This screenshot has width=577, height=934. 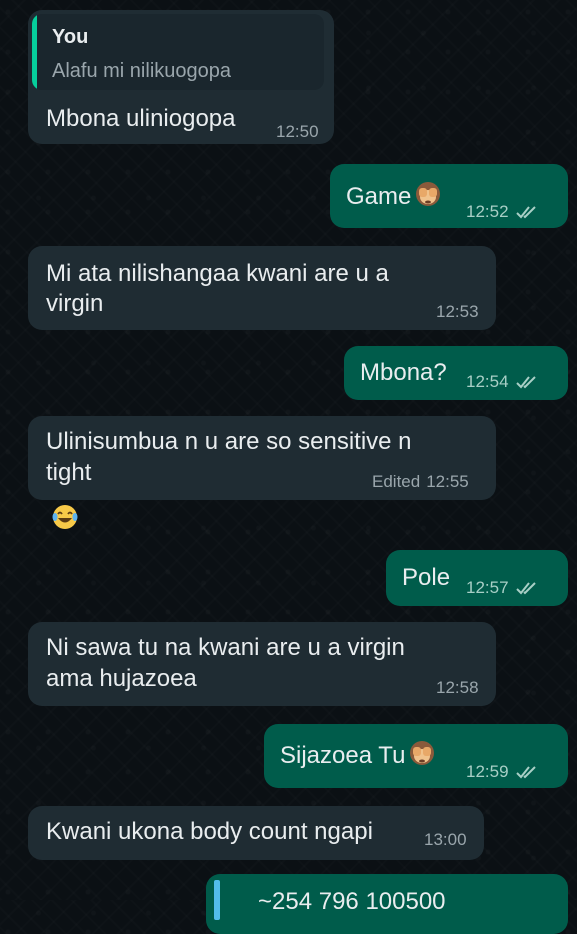 What do you see at coordinates (75, 303) in the screenshot?
I see `message-line: virgin` at bounding box center [75, 303].